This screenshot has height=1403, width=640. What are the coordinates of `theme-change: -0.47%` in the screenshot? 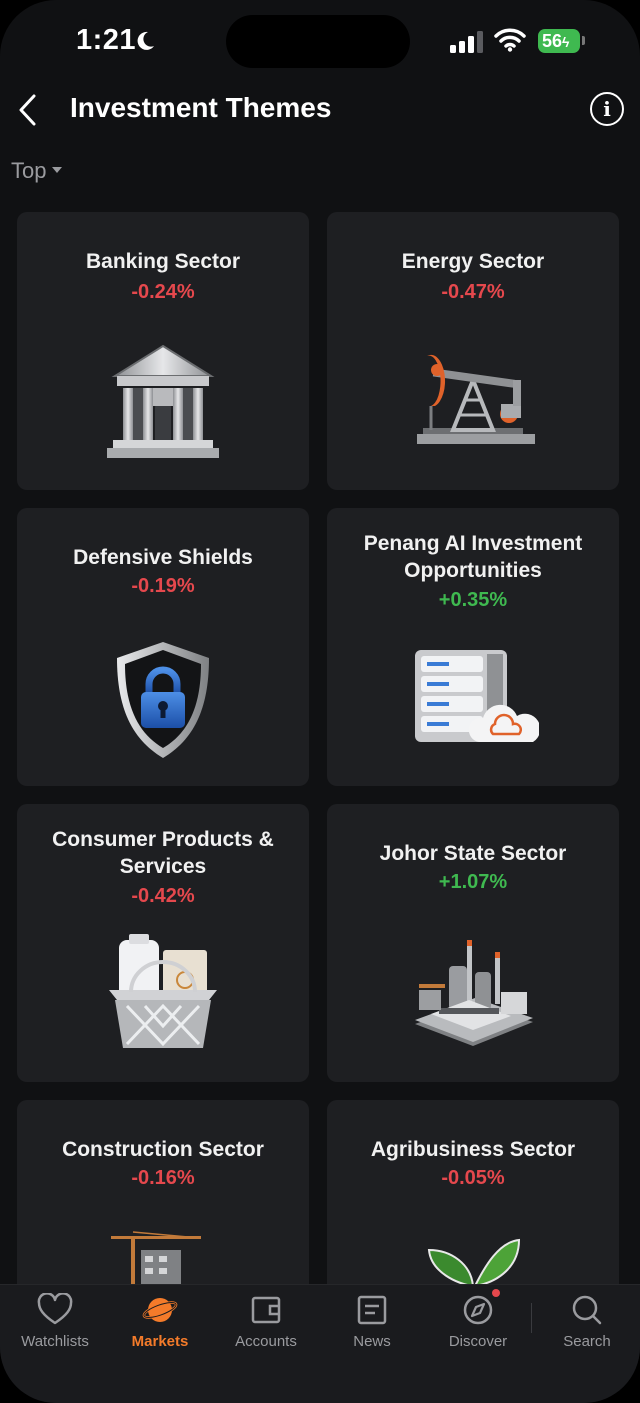 It's located at (473, 292).